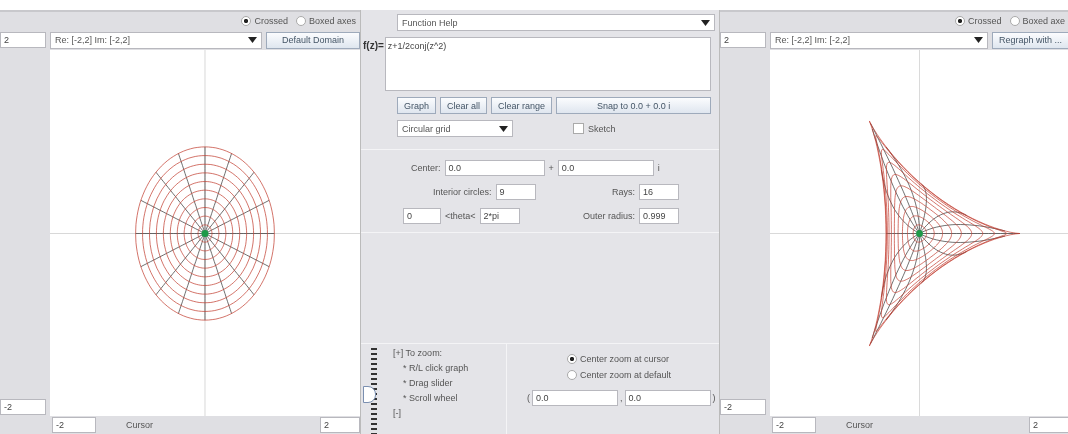 The image size is (1068, 434). I want to click on theta-min-field: 0, so click(422, 216).